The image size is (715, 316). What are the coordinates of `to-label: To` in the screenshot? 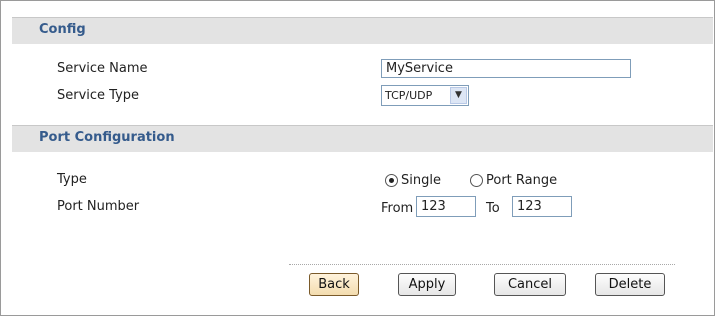 It's located at (493, 208).